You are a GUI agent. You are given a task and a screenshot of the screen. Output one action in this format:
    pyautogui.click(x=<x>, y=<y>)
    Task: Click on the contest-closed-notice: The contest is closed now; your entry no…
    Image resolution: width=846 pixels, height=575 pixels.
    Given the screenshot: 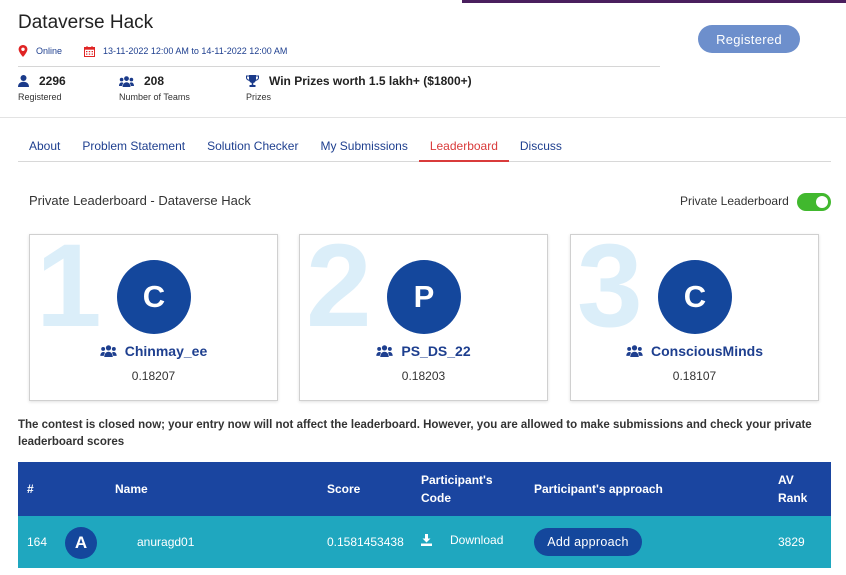 What is the action you would take?
    pyautogui.click(x=415, y=433)
    